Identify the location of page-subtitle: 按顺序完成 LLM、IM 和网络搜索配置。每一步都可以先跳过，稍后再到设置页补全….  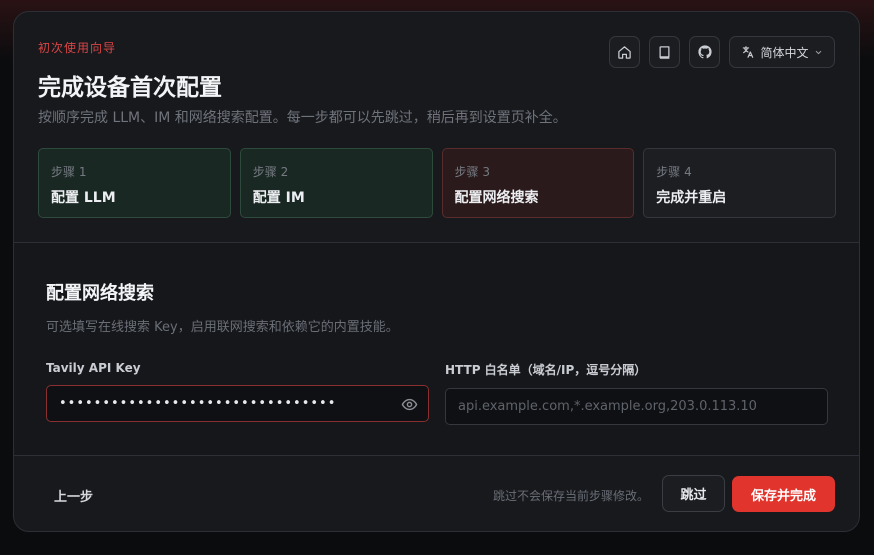
(302, 118).